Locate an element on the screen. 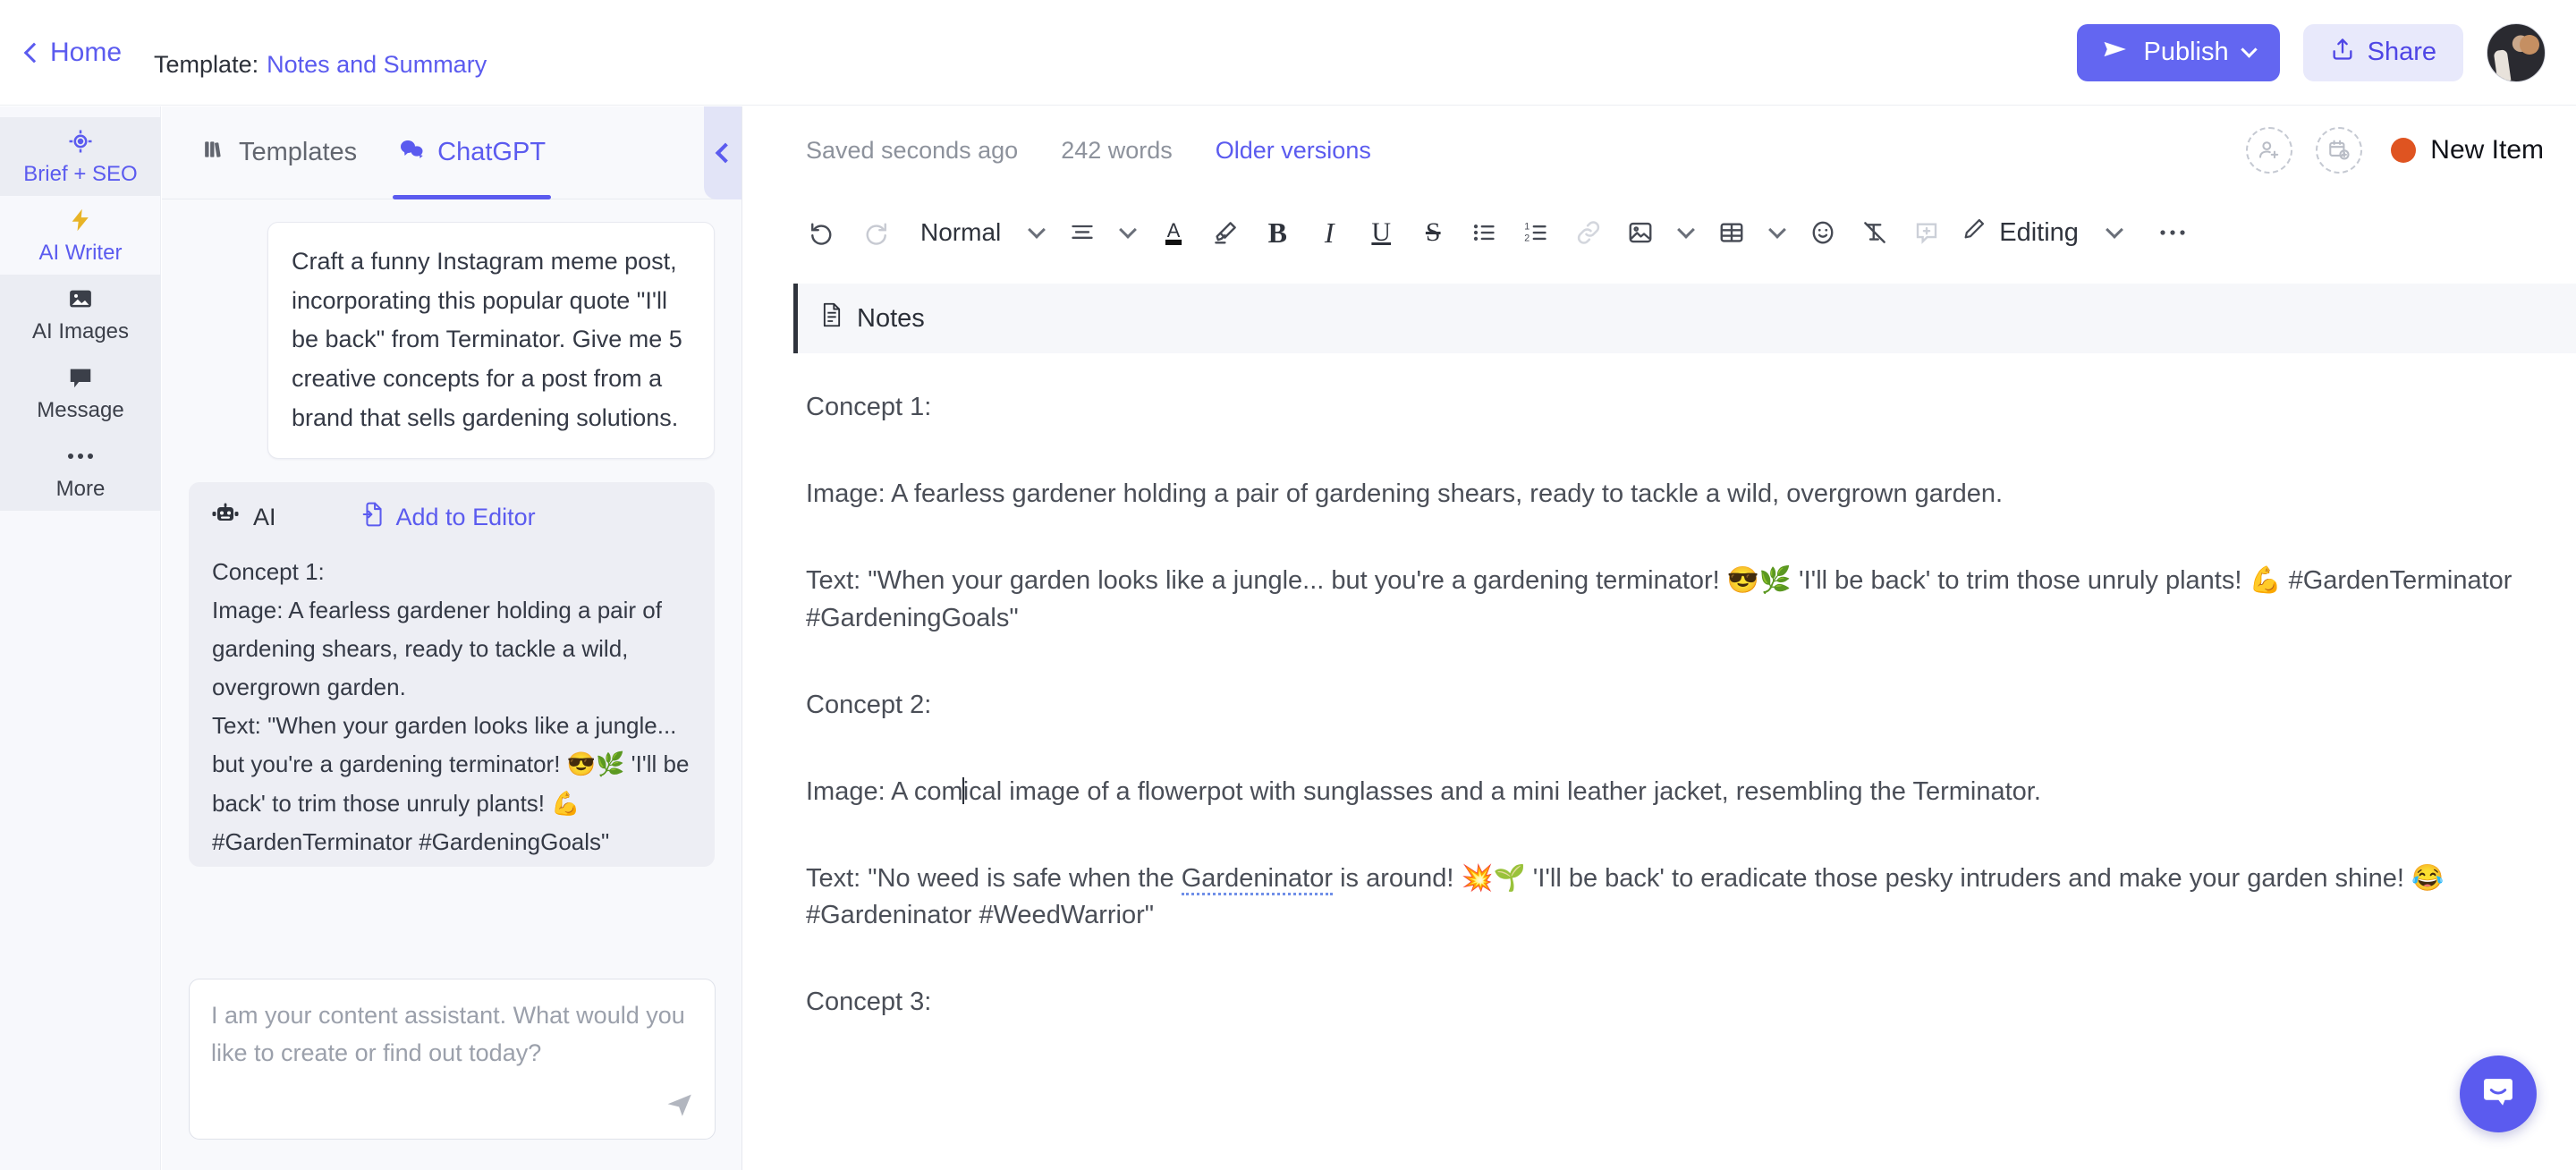 The image size is (2576, 1170). send-message-button is located at coordinates (680, 1106).